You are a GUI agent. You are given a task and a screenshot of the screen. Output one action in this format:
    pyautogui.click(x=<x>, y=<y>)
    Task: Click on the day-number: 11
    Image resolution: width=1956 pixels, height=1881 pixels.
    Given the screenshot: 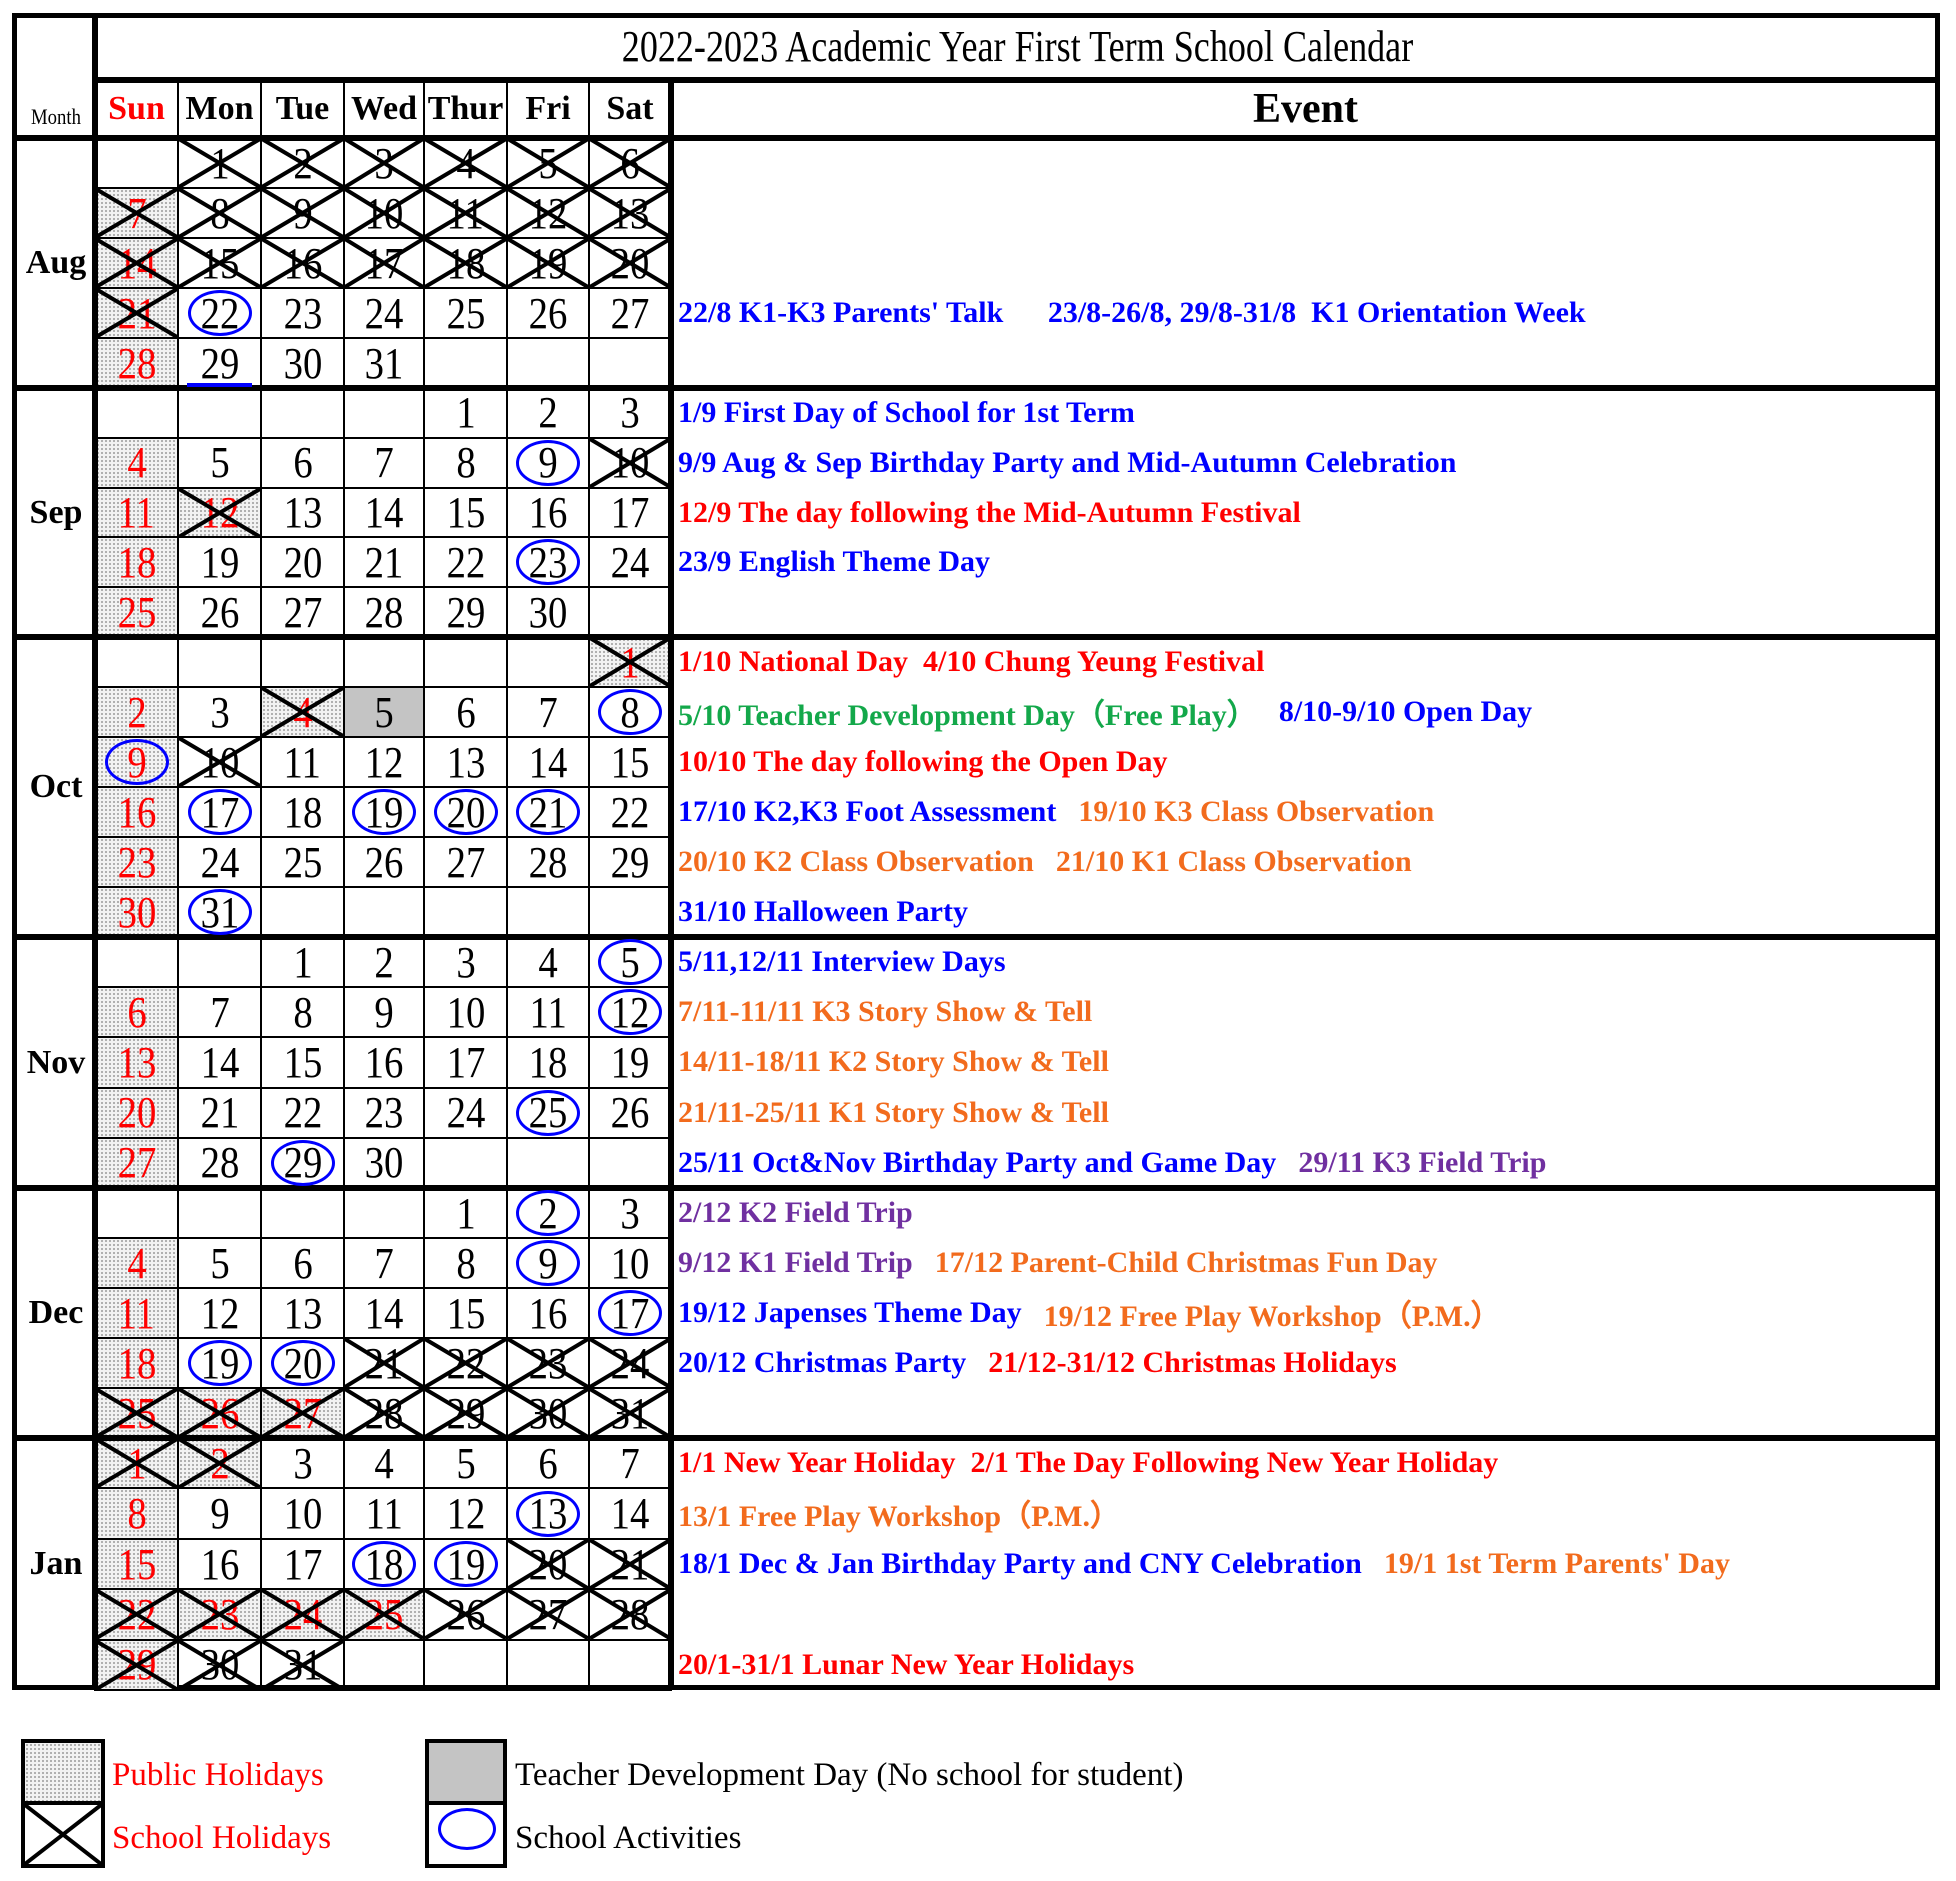 What is the action you would take?
    pyautogui.click(x=302, y=762)
    